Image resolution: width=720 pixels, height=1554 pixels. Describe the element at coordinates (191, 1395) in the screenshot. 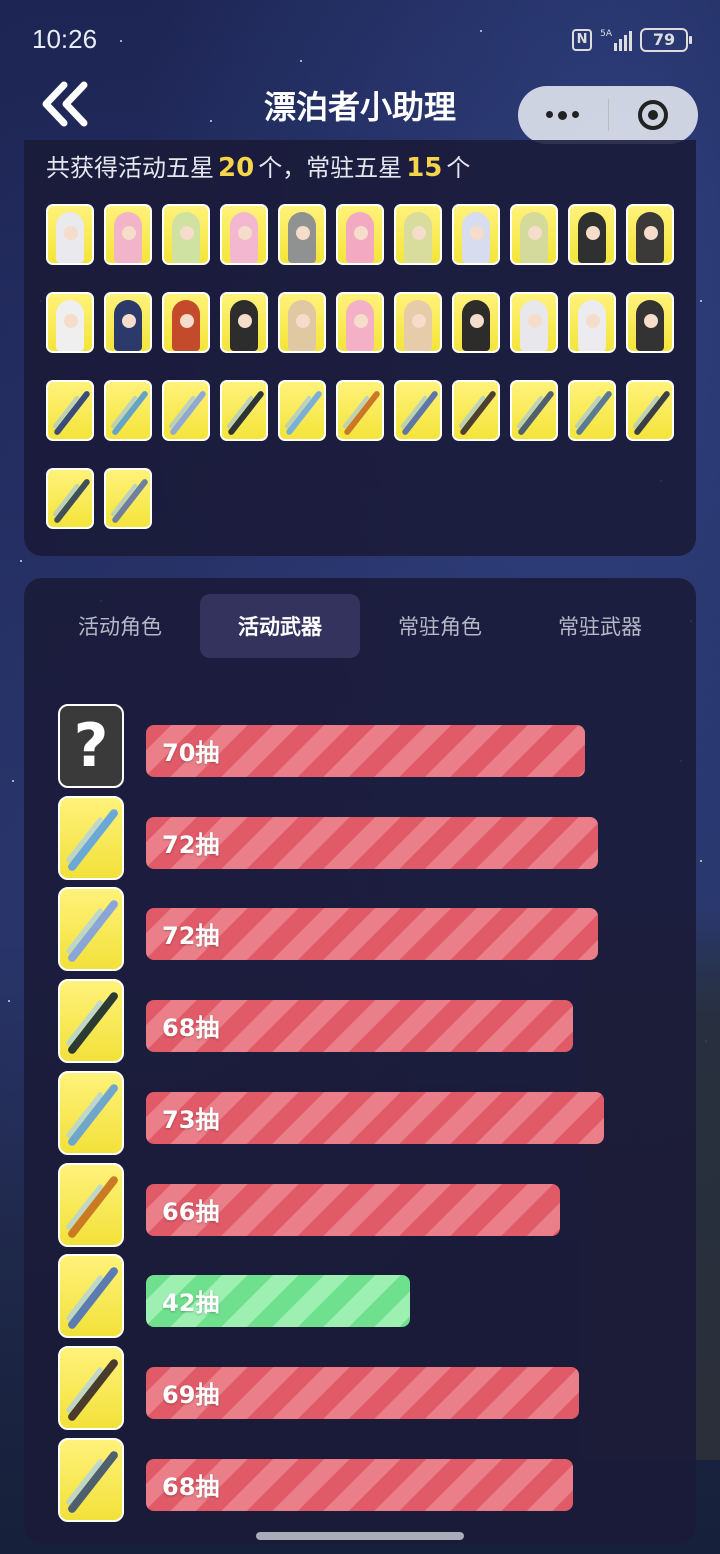

I see `pull-count-label: 69抽` at that location.